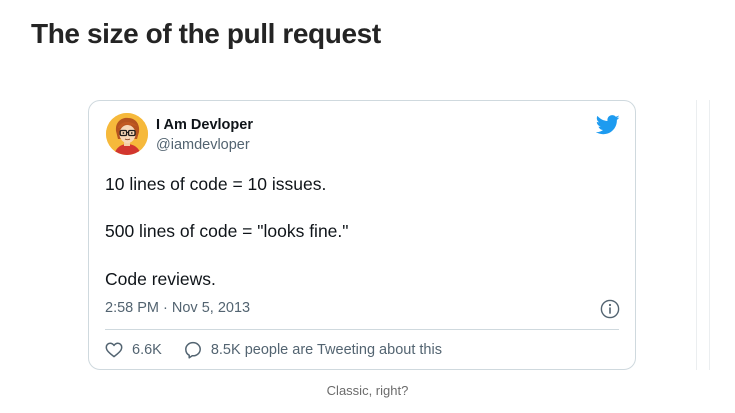 This screenshot has width=735, height=413. Describe the element at coordinates (147, 350) in the screenshot. I see `like-count: 6.6K` at that location.